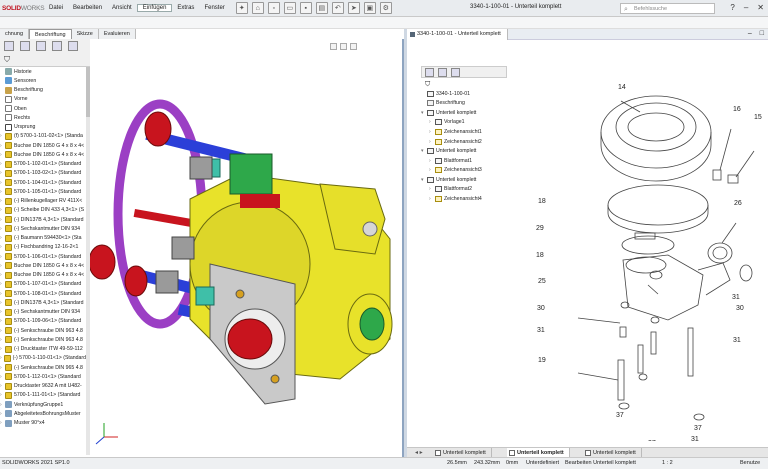 The width and height of the screenshot is (768, 469). What do you see at coordinates (15, 34) in the screenshot?
I see `tab-zeichnung: chnung` at bounding box center [15, 34].